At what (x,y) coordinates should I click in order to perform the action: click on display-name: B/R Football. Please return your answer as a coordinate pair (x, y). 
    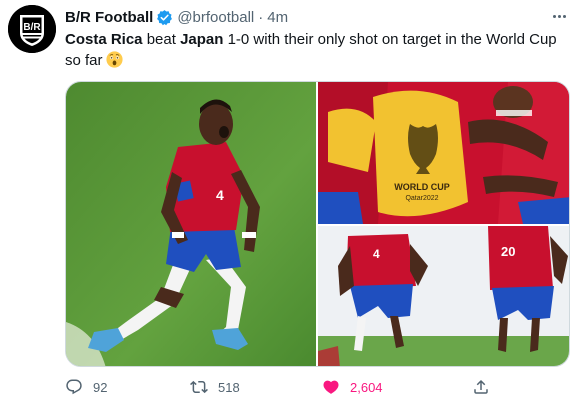
    Looking at the image, I should click on (109, 17).